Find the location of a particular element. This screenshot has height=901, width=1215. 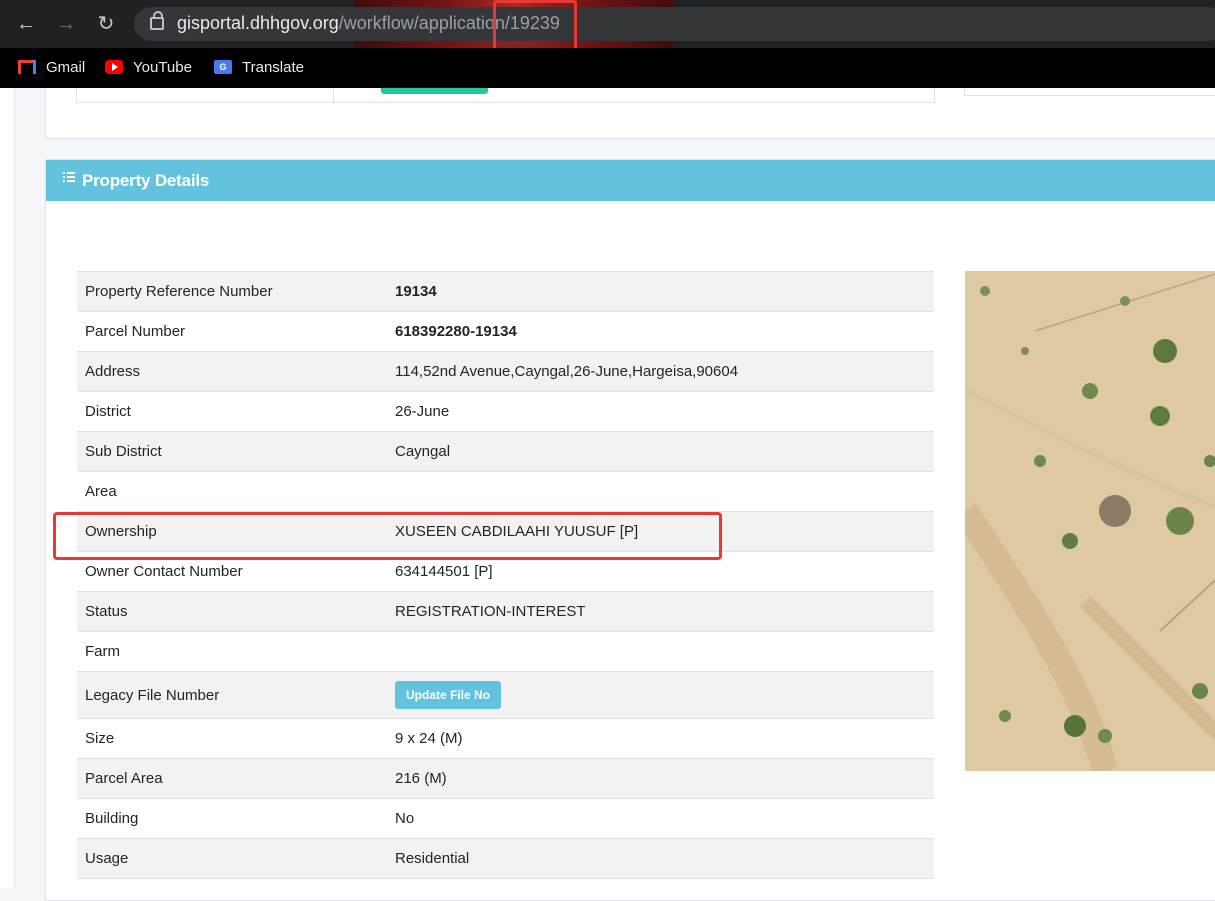

detail-row: Parcel Number 618392280-19134 is located at coordinates (505, 331).